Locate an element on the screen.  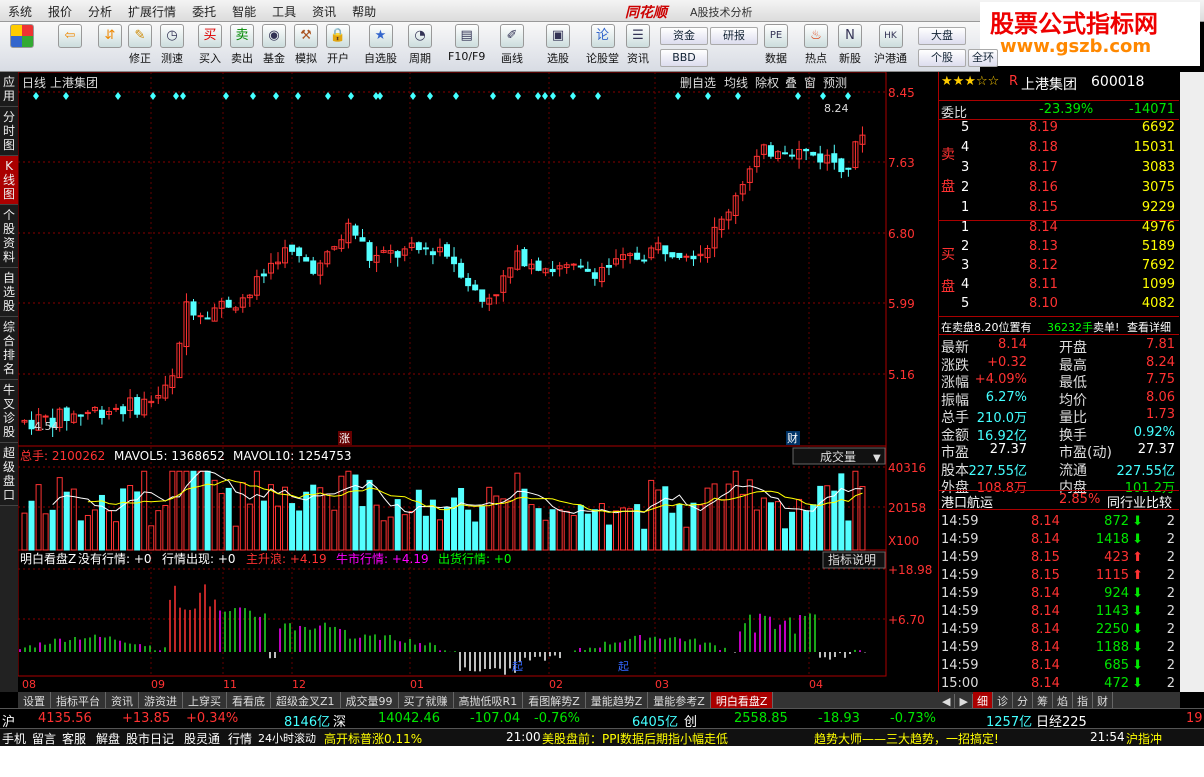
tab-apps: 应用 is located at coordinates (9, 89).